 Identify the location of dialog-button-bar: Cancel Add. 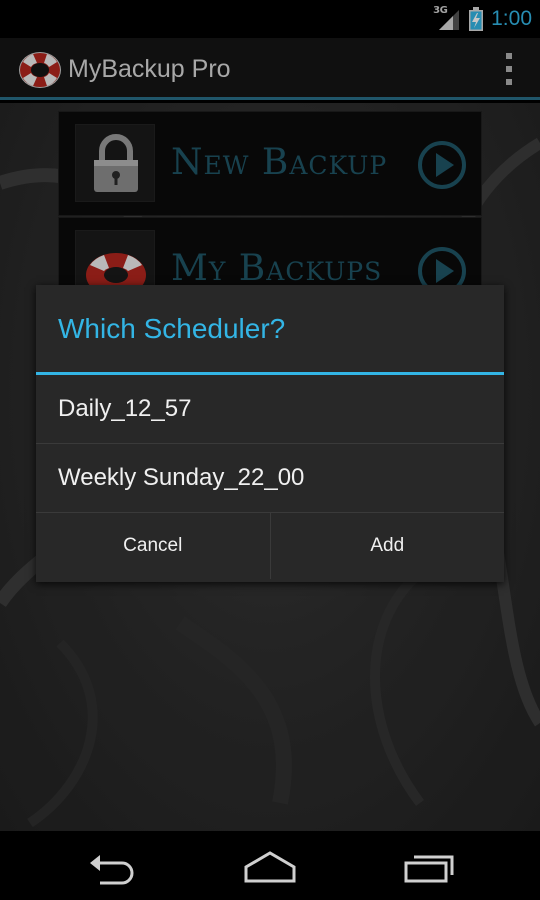
(270, 546).